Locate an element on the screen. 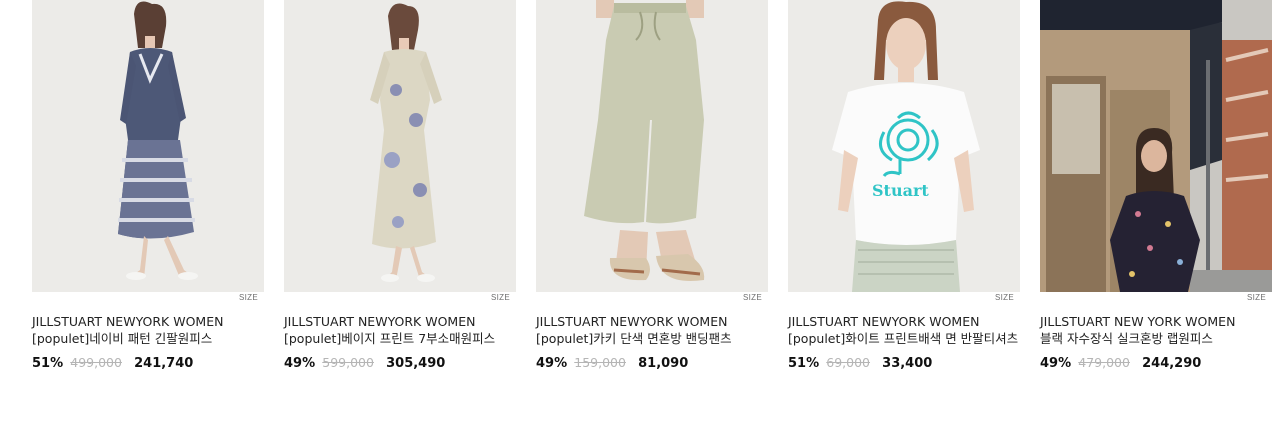  product-photo-khaki-pants is located at coordinates (652, 146).